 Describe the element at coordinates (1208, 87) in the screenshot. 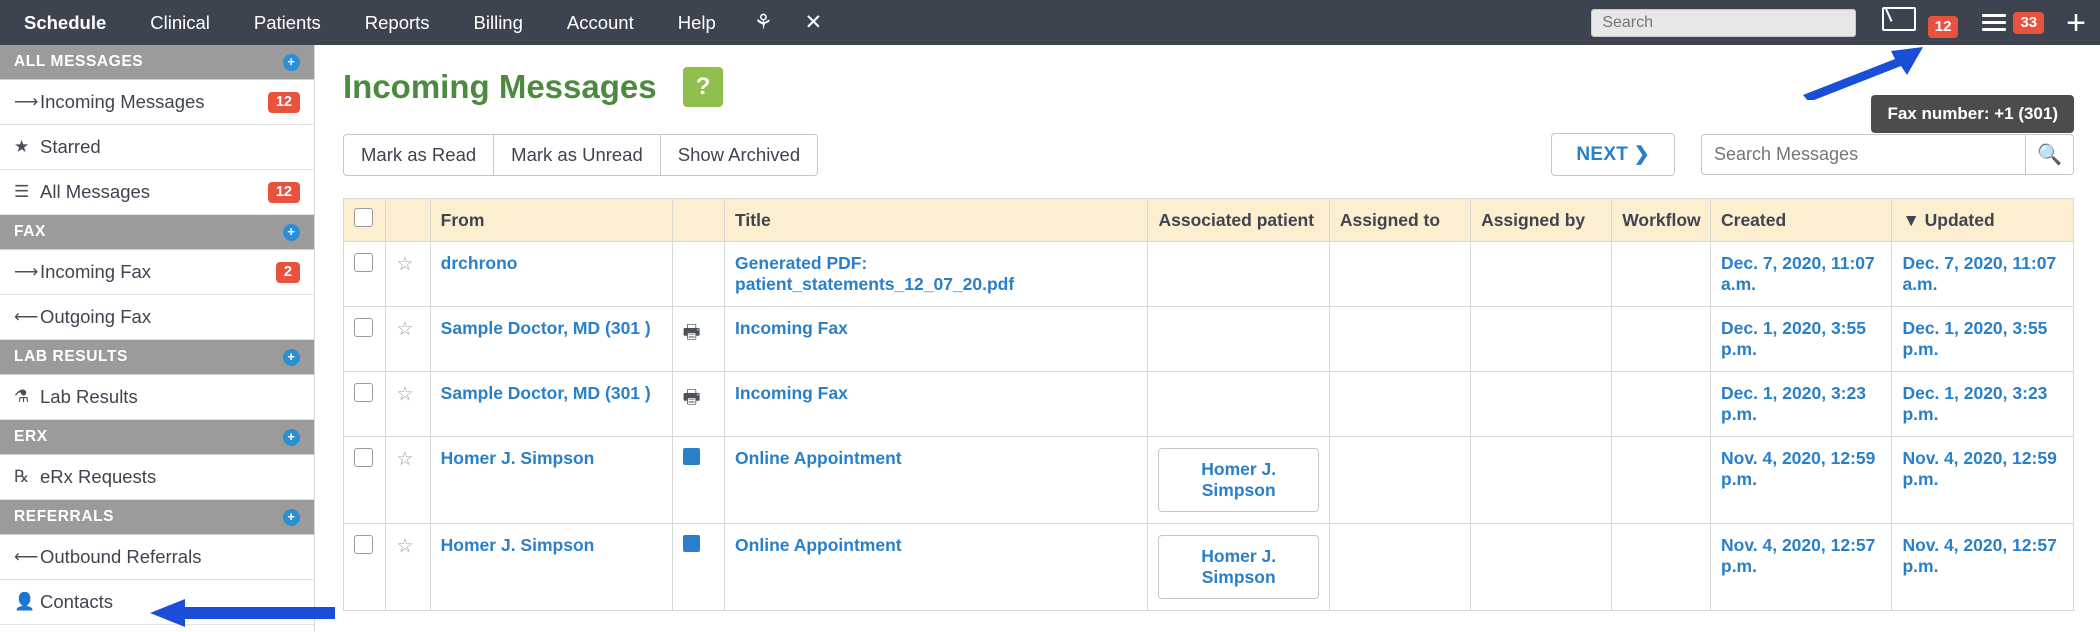

I see `page-header: Incoming Messages ?` at that location.